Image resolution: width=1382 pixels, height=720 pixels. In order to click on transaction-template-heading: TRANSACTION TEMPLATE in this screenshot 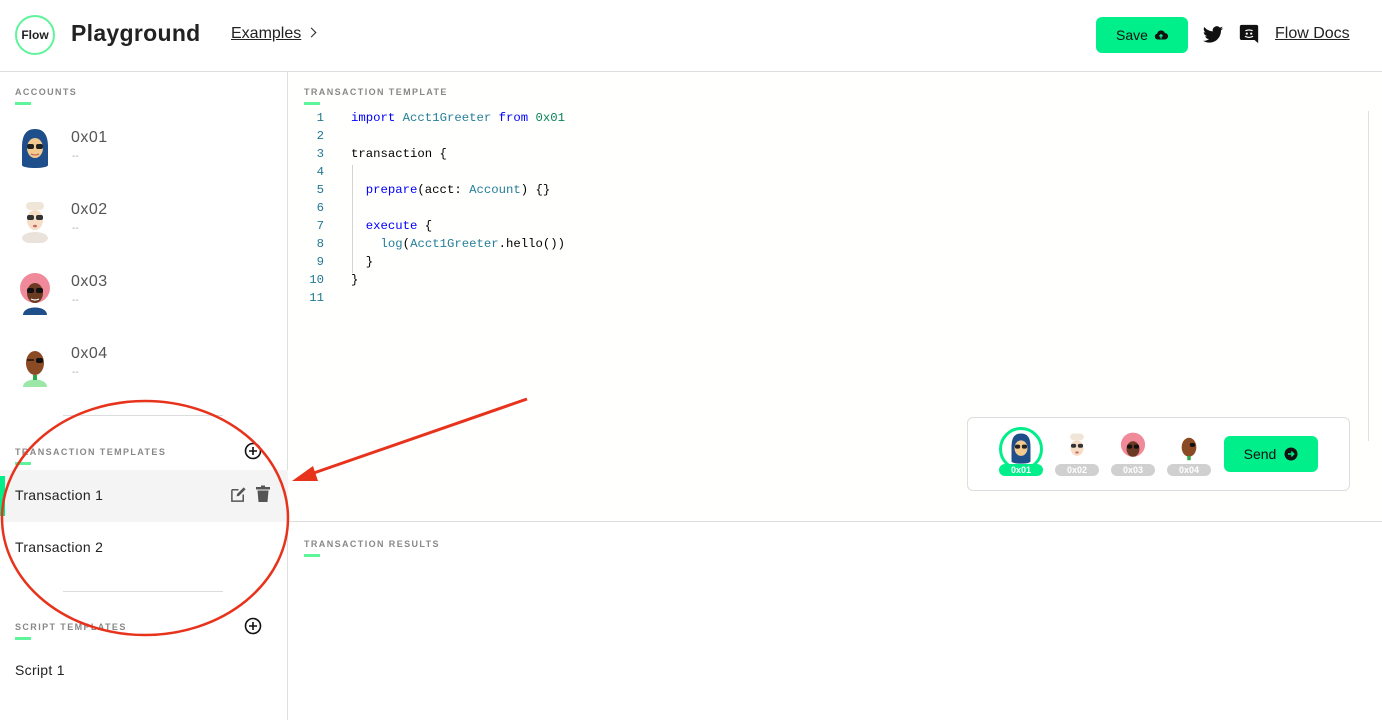, I will do `click(376, 96)`.